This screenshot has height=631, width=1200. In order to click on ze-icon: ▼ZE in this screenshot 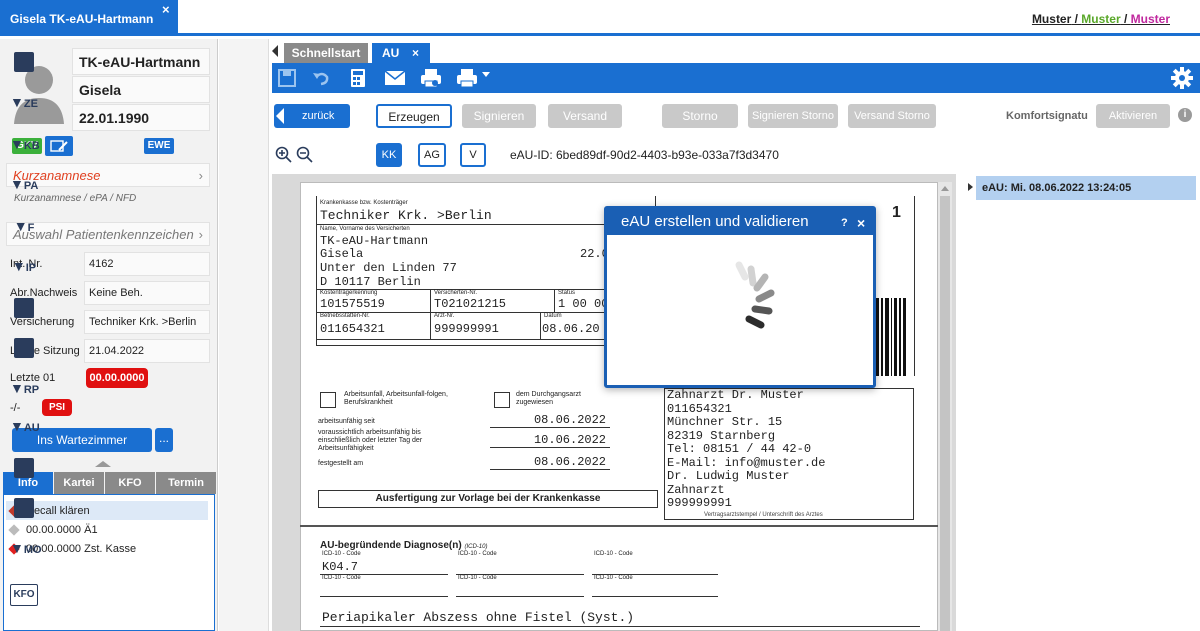, I will do `click(24, 105)`.